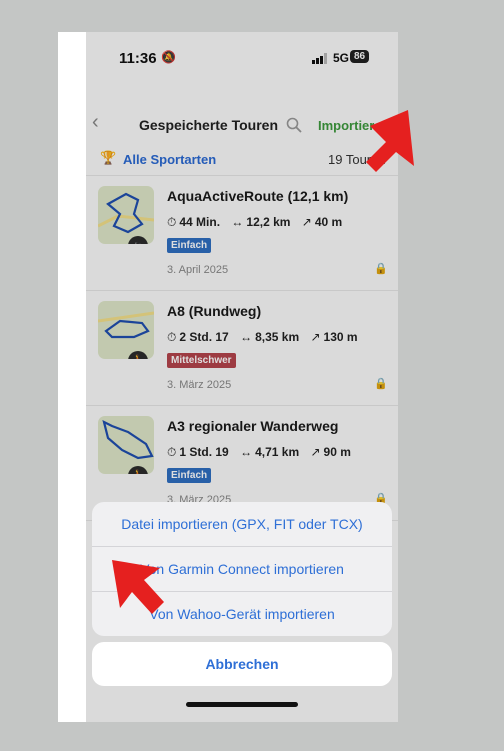 The height and width of the screenshot is (751, 504). What do you see at coordinates (242, 704) in the screenshot?
I see `home-indicator` at bounding box center [242, 704].